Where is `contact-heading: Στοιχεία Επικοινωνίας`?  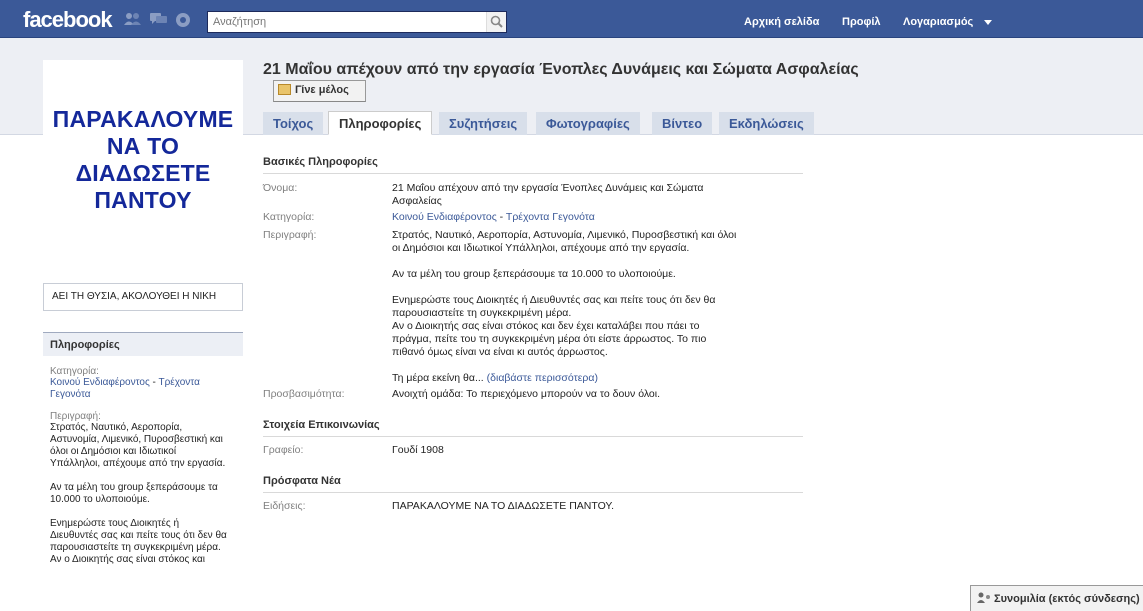 contact-heading: Στοιχεία Επικοινωνίας is located at coordinates (533, 428).